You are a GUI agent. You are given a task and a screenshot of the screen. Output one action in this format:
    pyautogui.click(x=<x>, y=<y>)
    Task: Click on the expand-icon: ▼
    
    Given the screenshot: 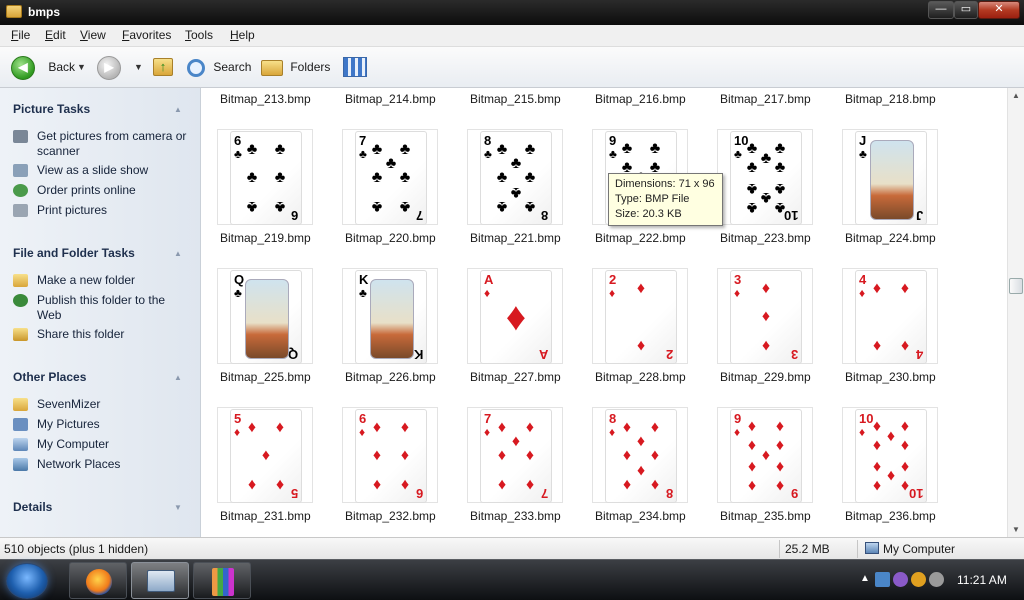 What is the action you would take?
    pyautogui.click(x=178, y=507)
    